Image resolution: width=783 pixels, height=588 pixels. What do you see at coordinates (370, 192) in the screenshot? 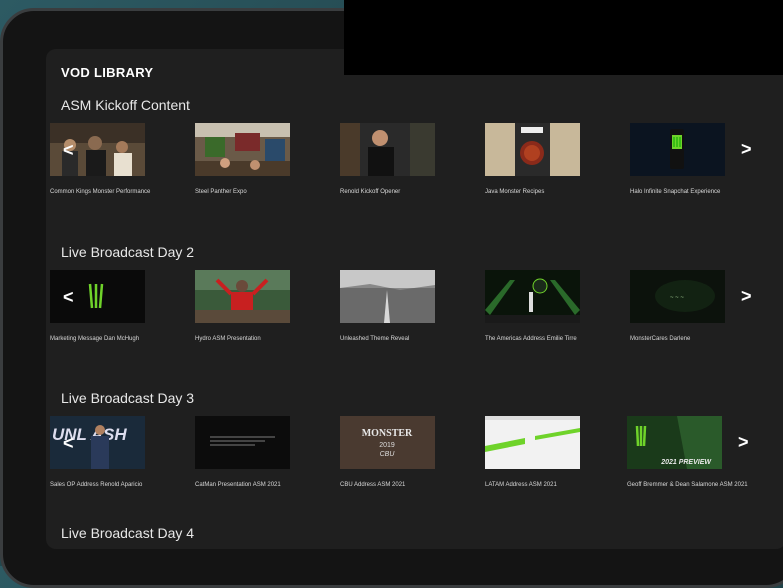
I see `video-title: Renold Kickoff Opener` at bounding box center [370, 192].